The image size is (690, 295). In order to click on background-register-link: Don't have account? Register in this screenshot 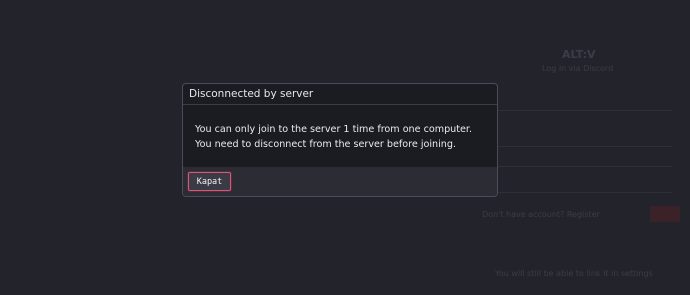, I will do `click(541, 214)`.